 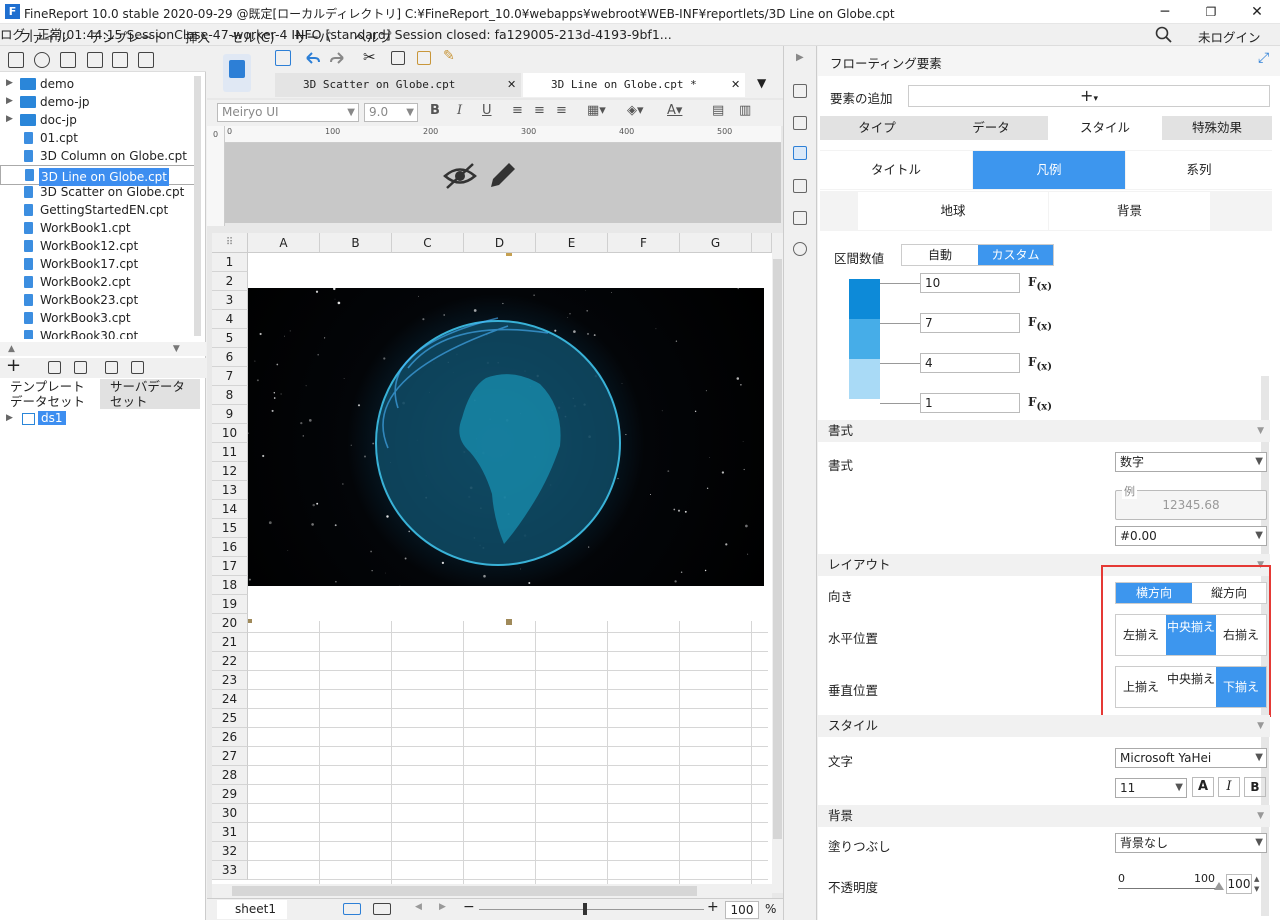 I want to click on format-section-header: 書式 ▼, so click(x=1044, y=431).